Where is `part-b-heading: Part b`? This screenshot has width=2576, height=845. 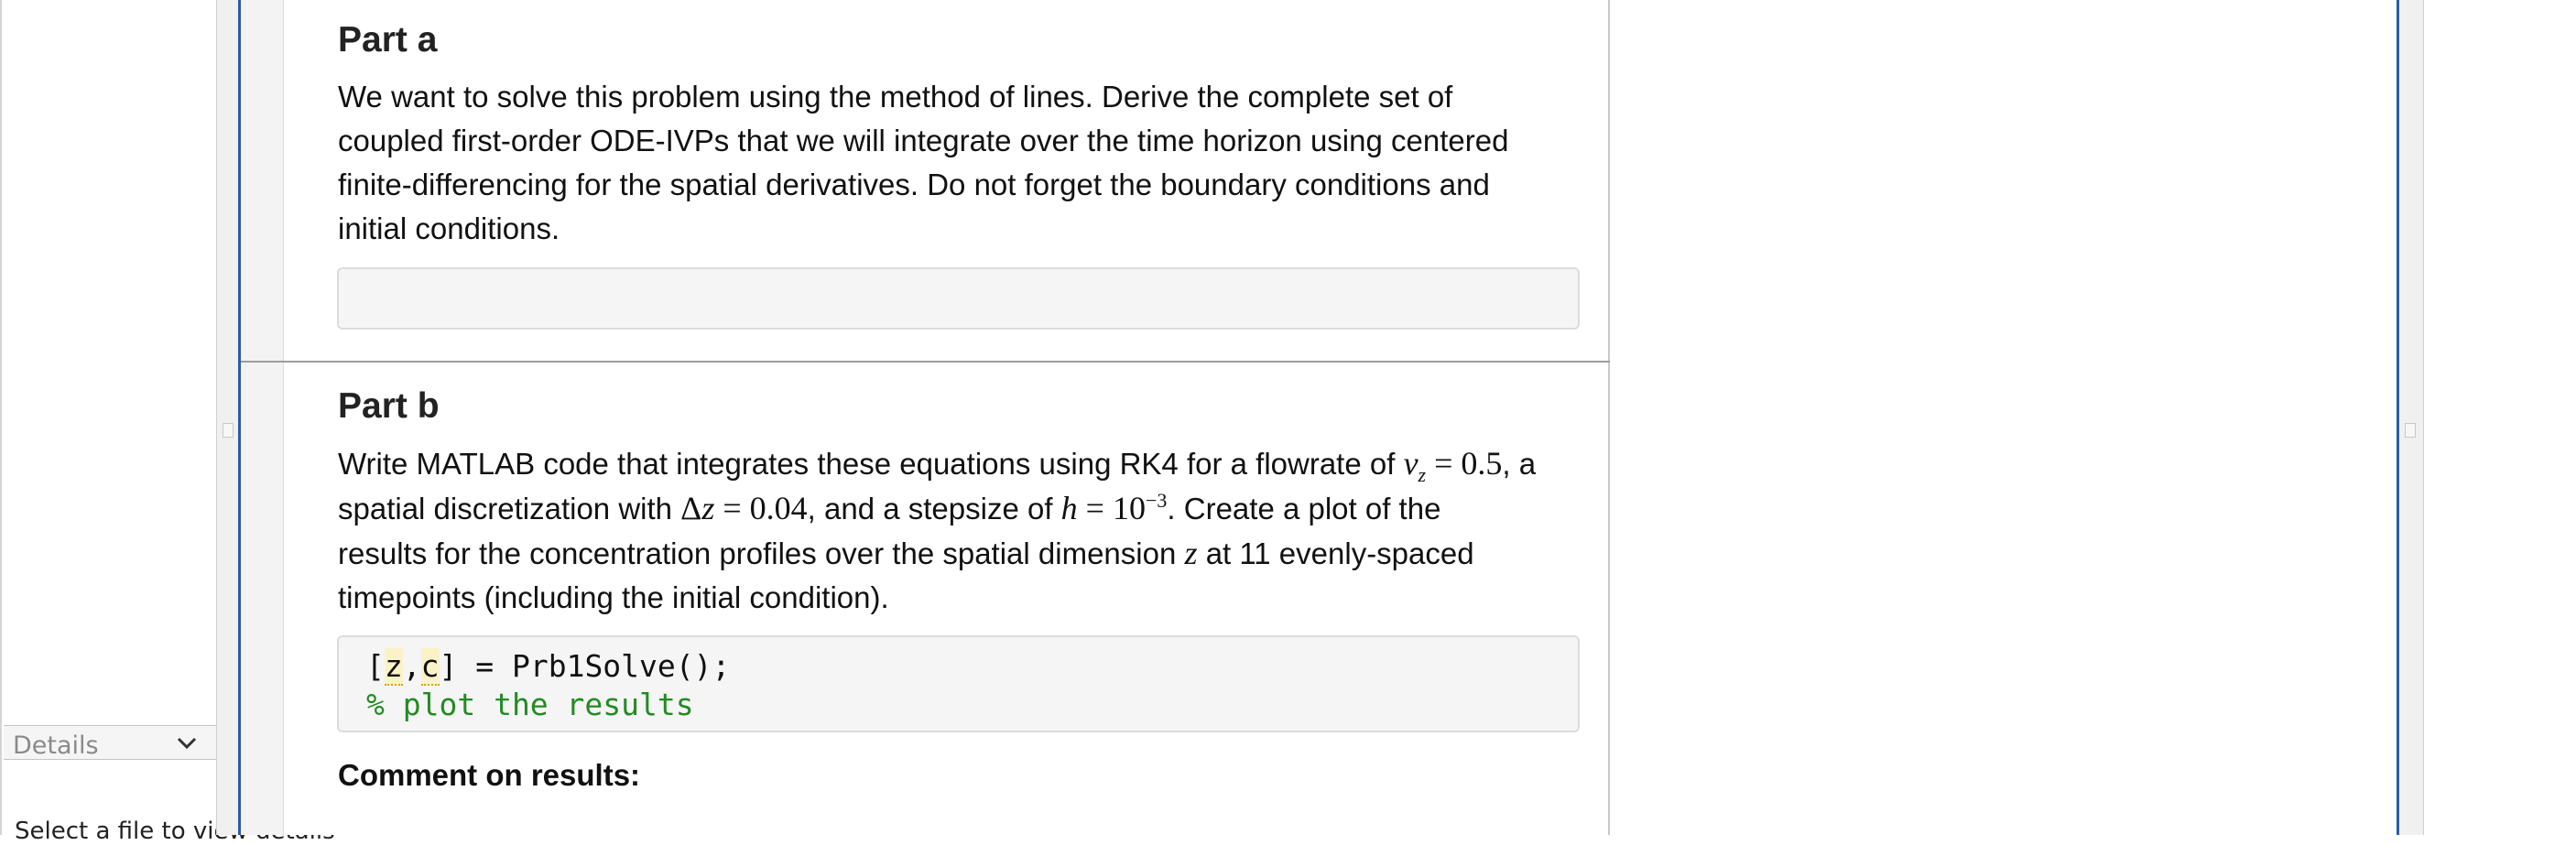 part-b-heading: Part b is located at coordinates (389, 406).